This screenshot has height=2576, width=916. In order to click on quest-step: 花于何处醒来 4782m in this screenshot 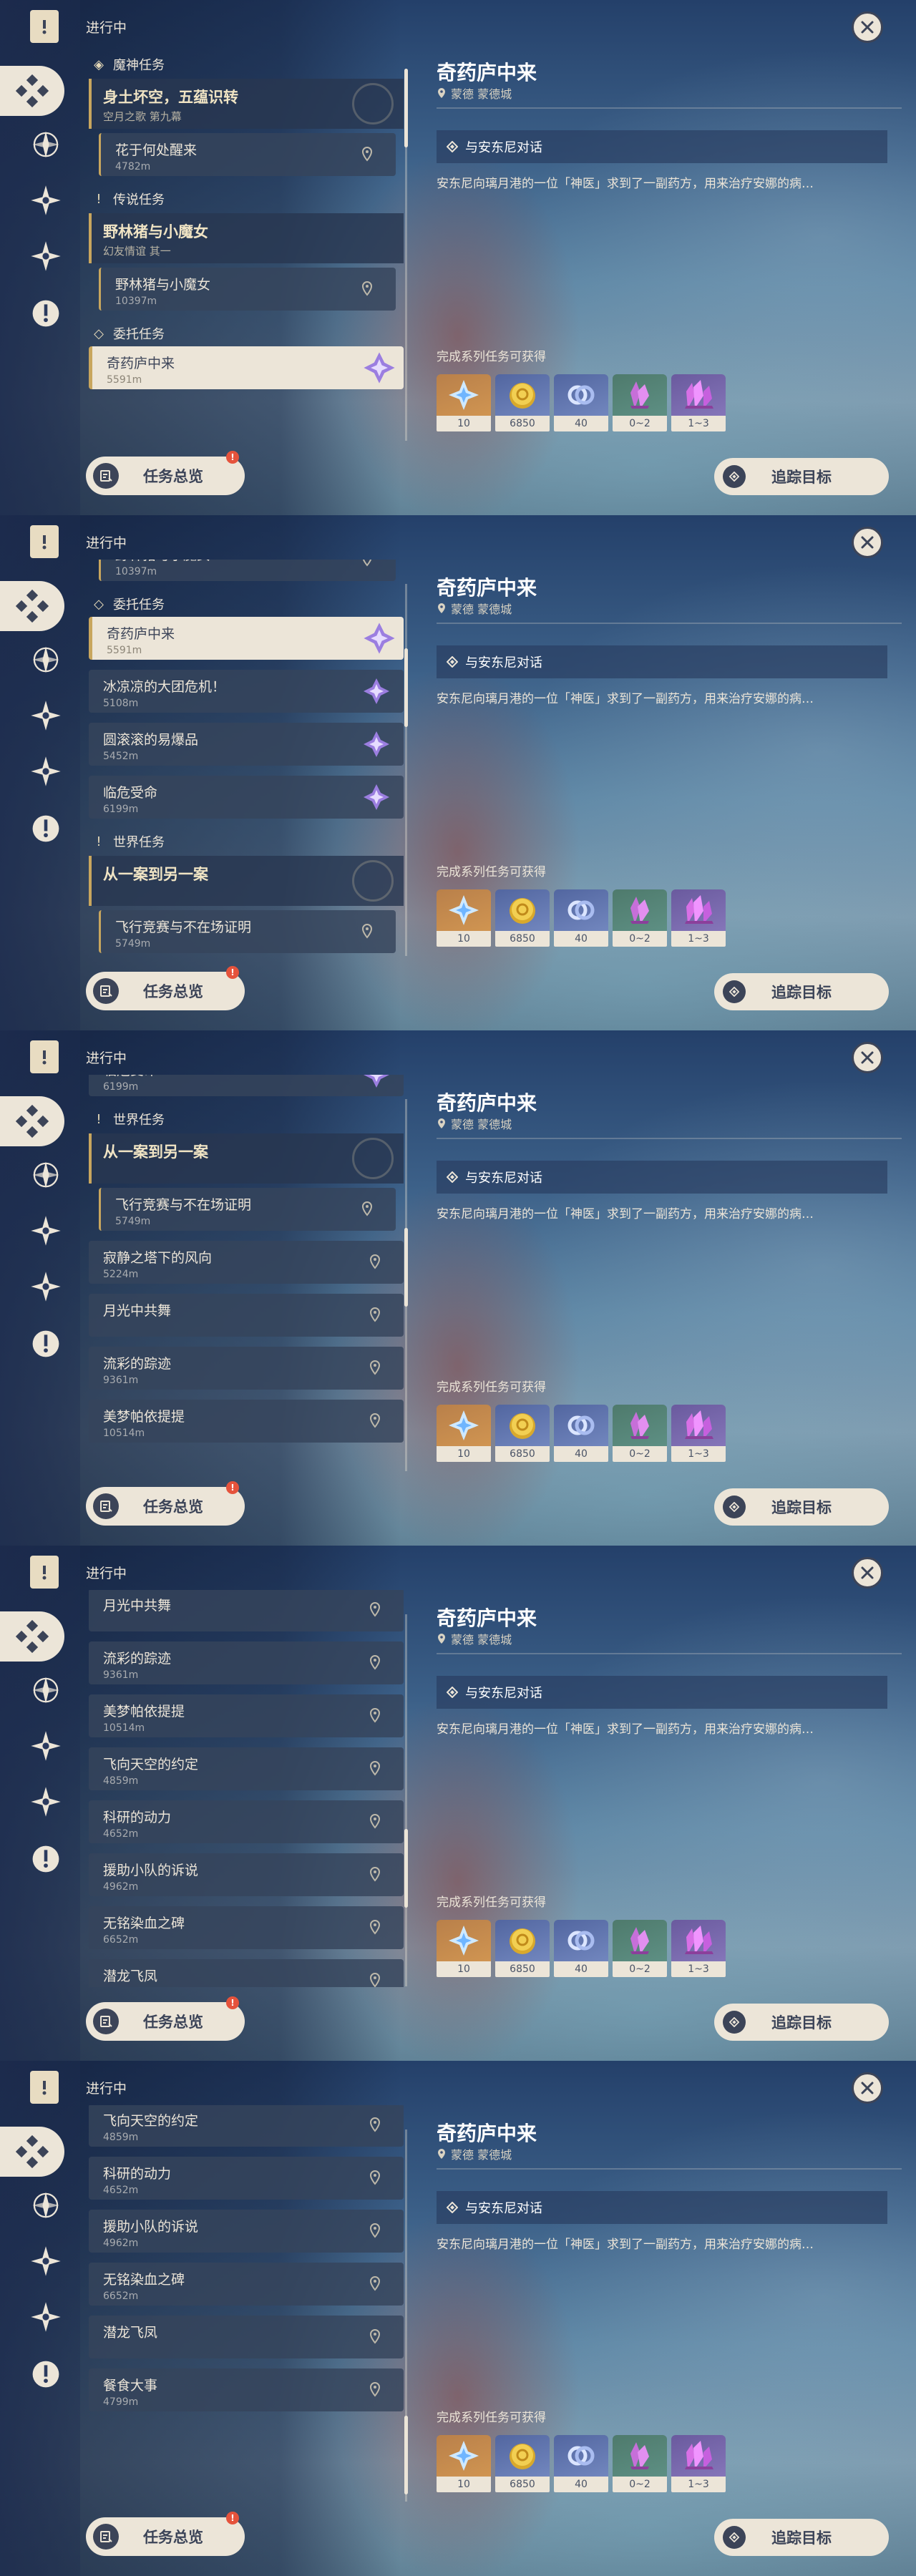, I will do `click(247, 154)`.